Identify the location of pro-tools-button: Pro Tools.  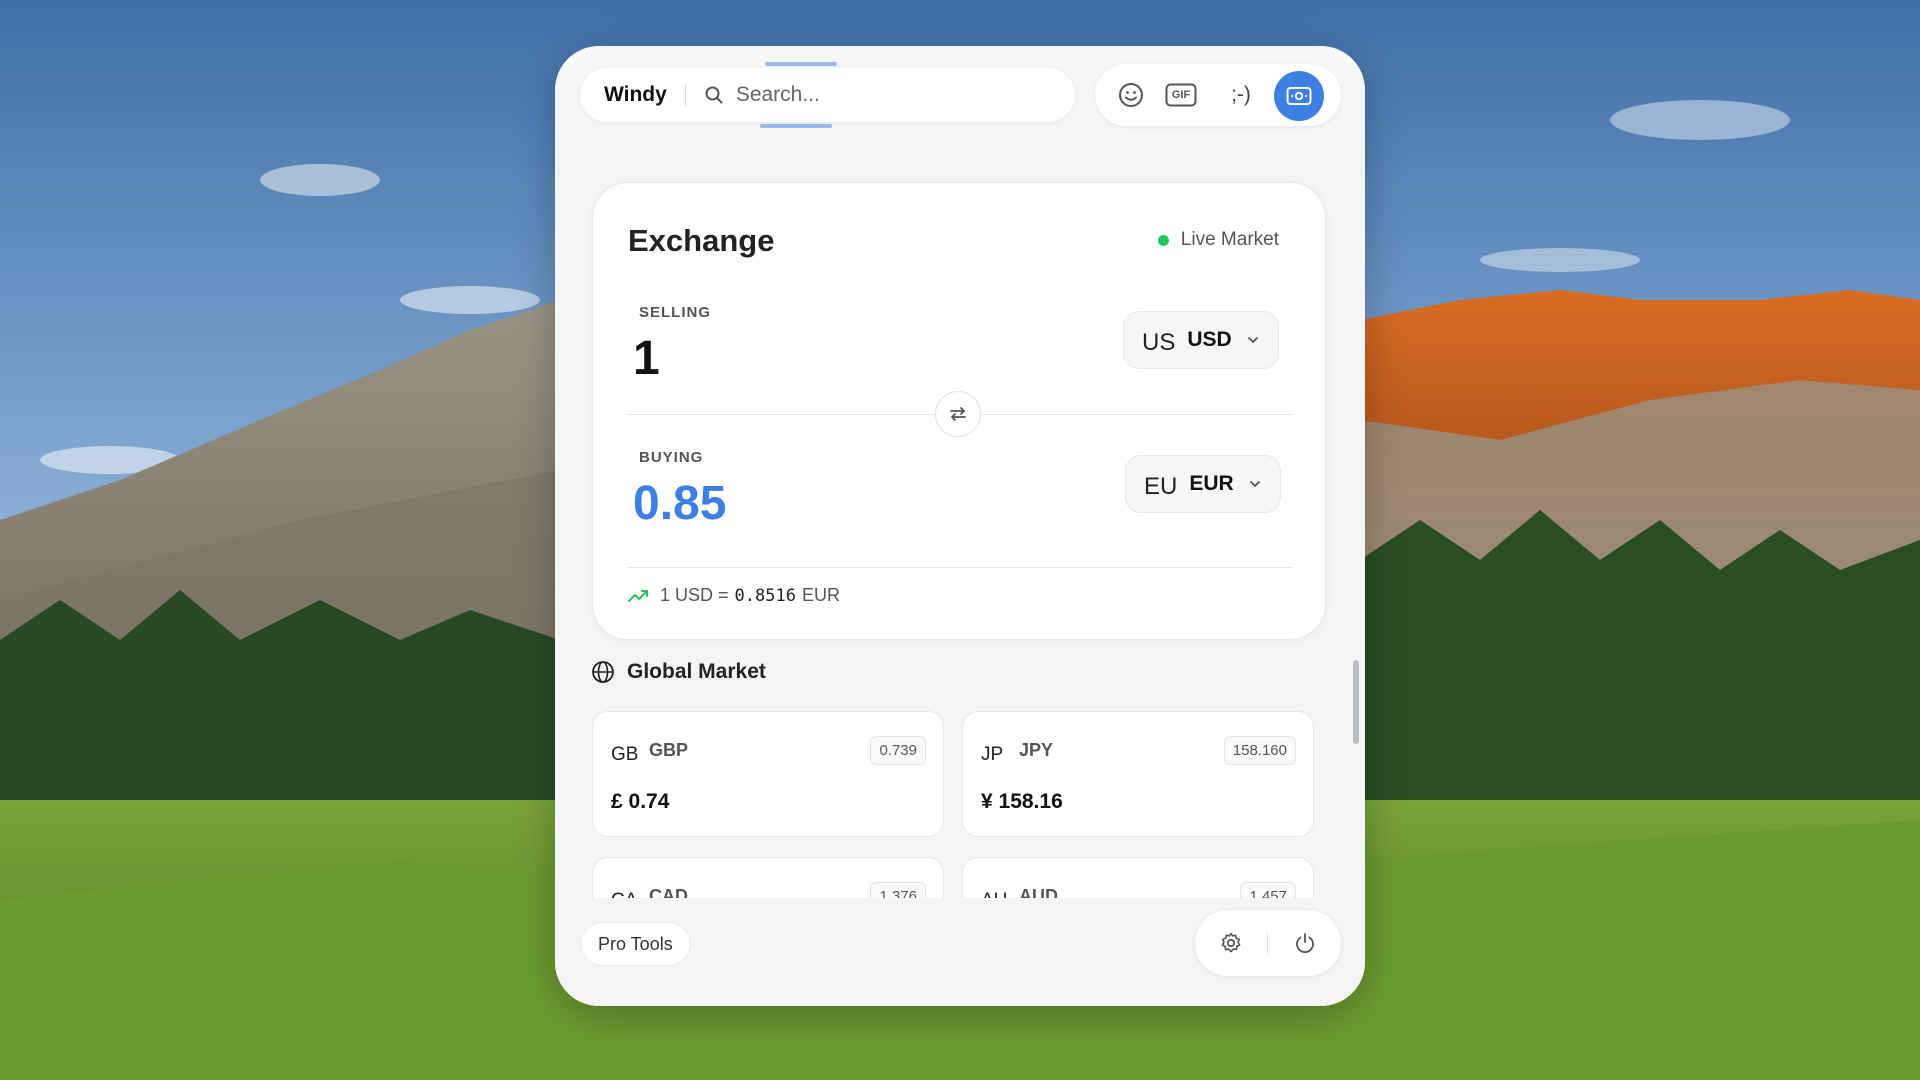
(635, 944).